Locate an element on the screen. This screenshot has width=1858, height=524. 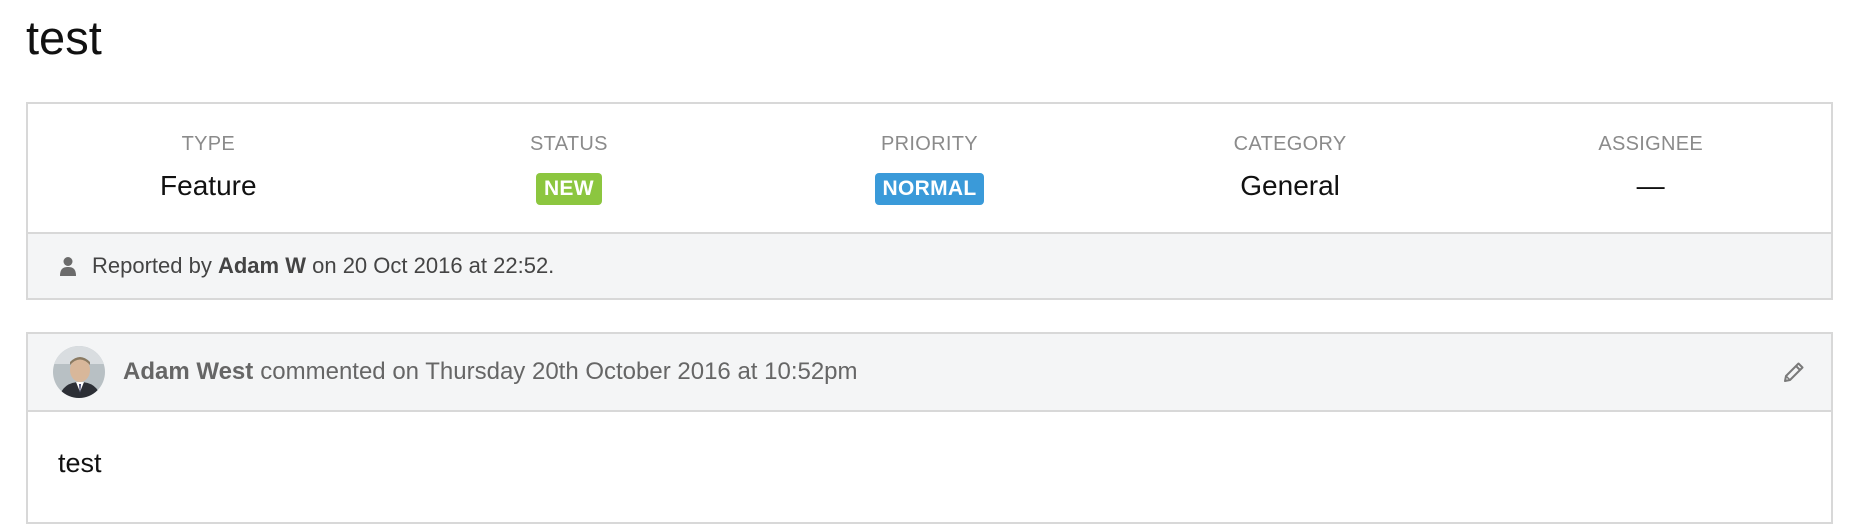
priority-label: PRIORITY is located at coordinates (929, 144).